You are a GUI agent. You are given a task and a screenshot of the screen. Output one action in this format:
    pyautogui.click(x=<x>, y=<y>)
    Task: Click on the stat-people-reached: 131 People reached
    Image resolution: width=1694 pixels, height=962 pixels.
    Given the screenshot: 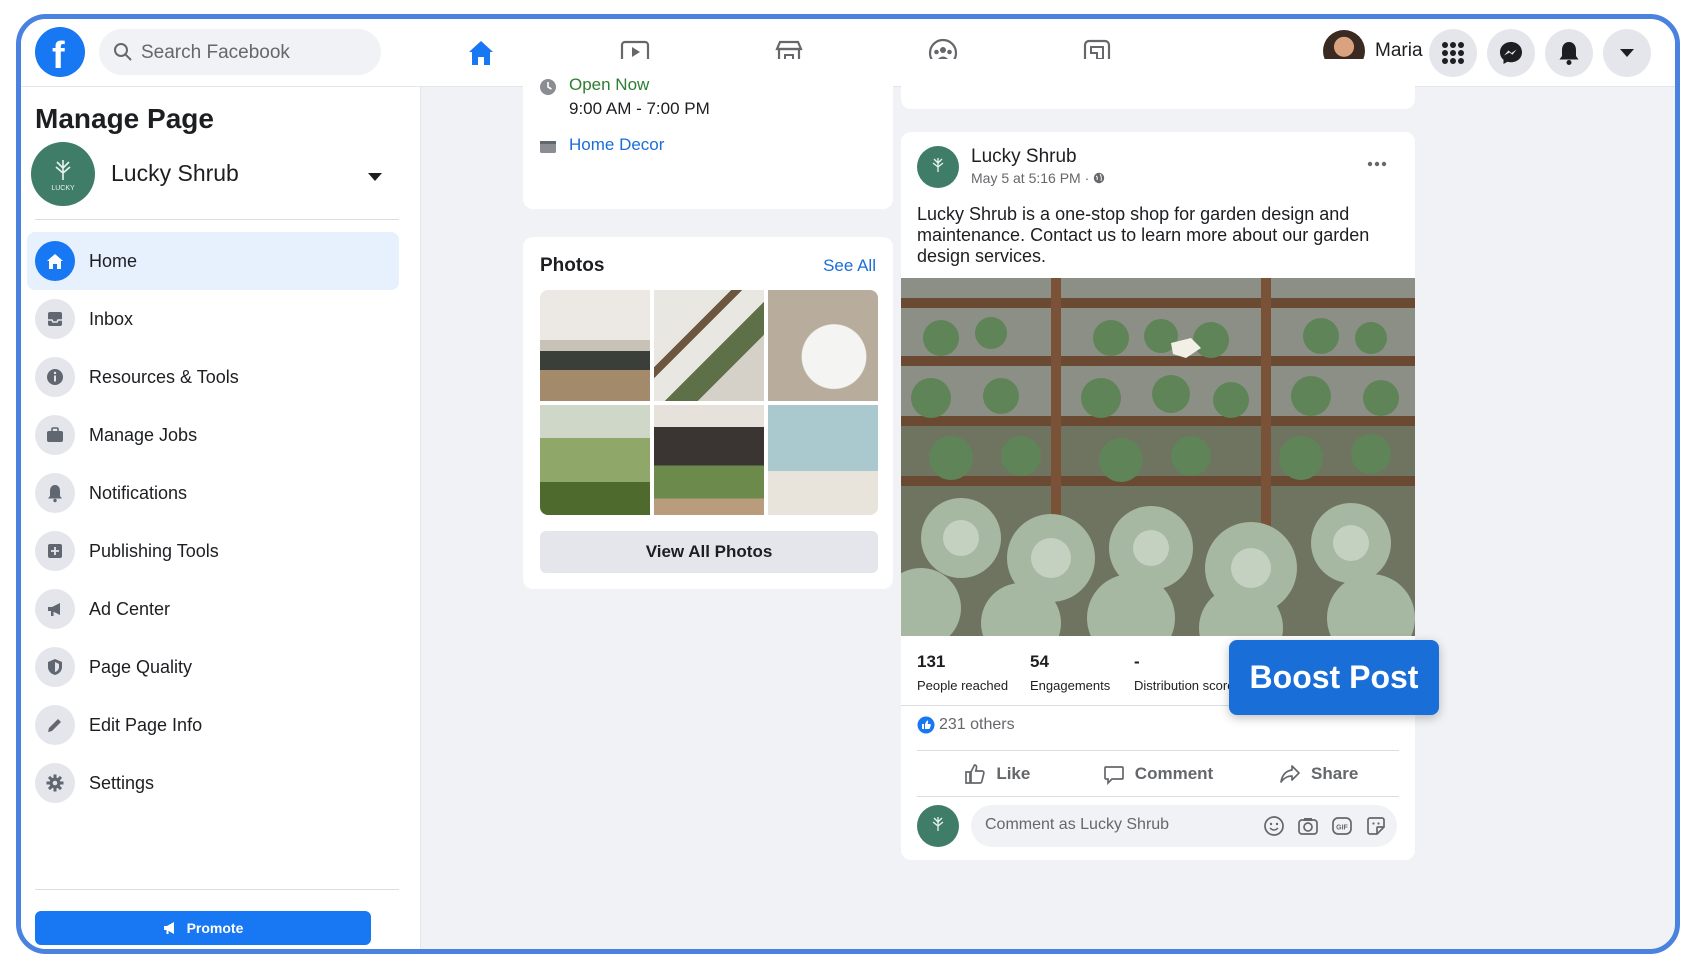 What is the action you would take?
    pyautogui.click(x=962, y=672)
    